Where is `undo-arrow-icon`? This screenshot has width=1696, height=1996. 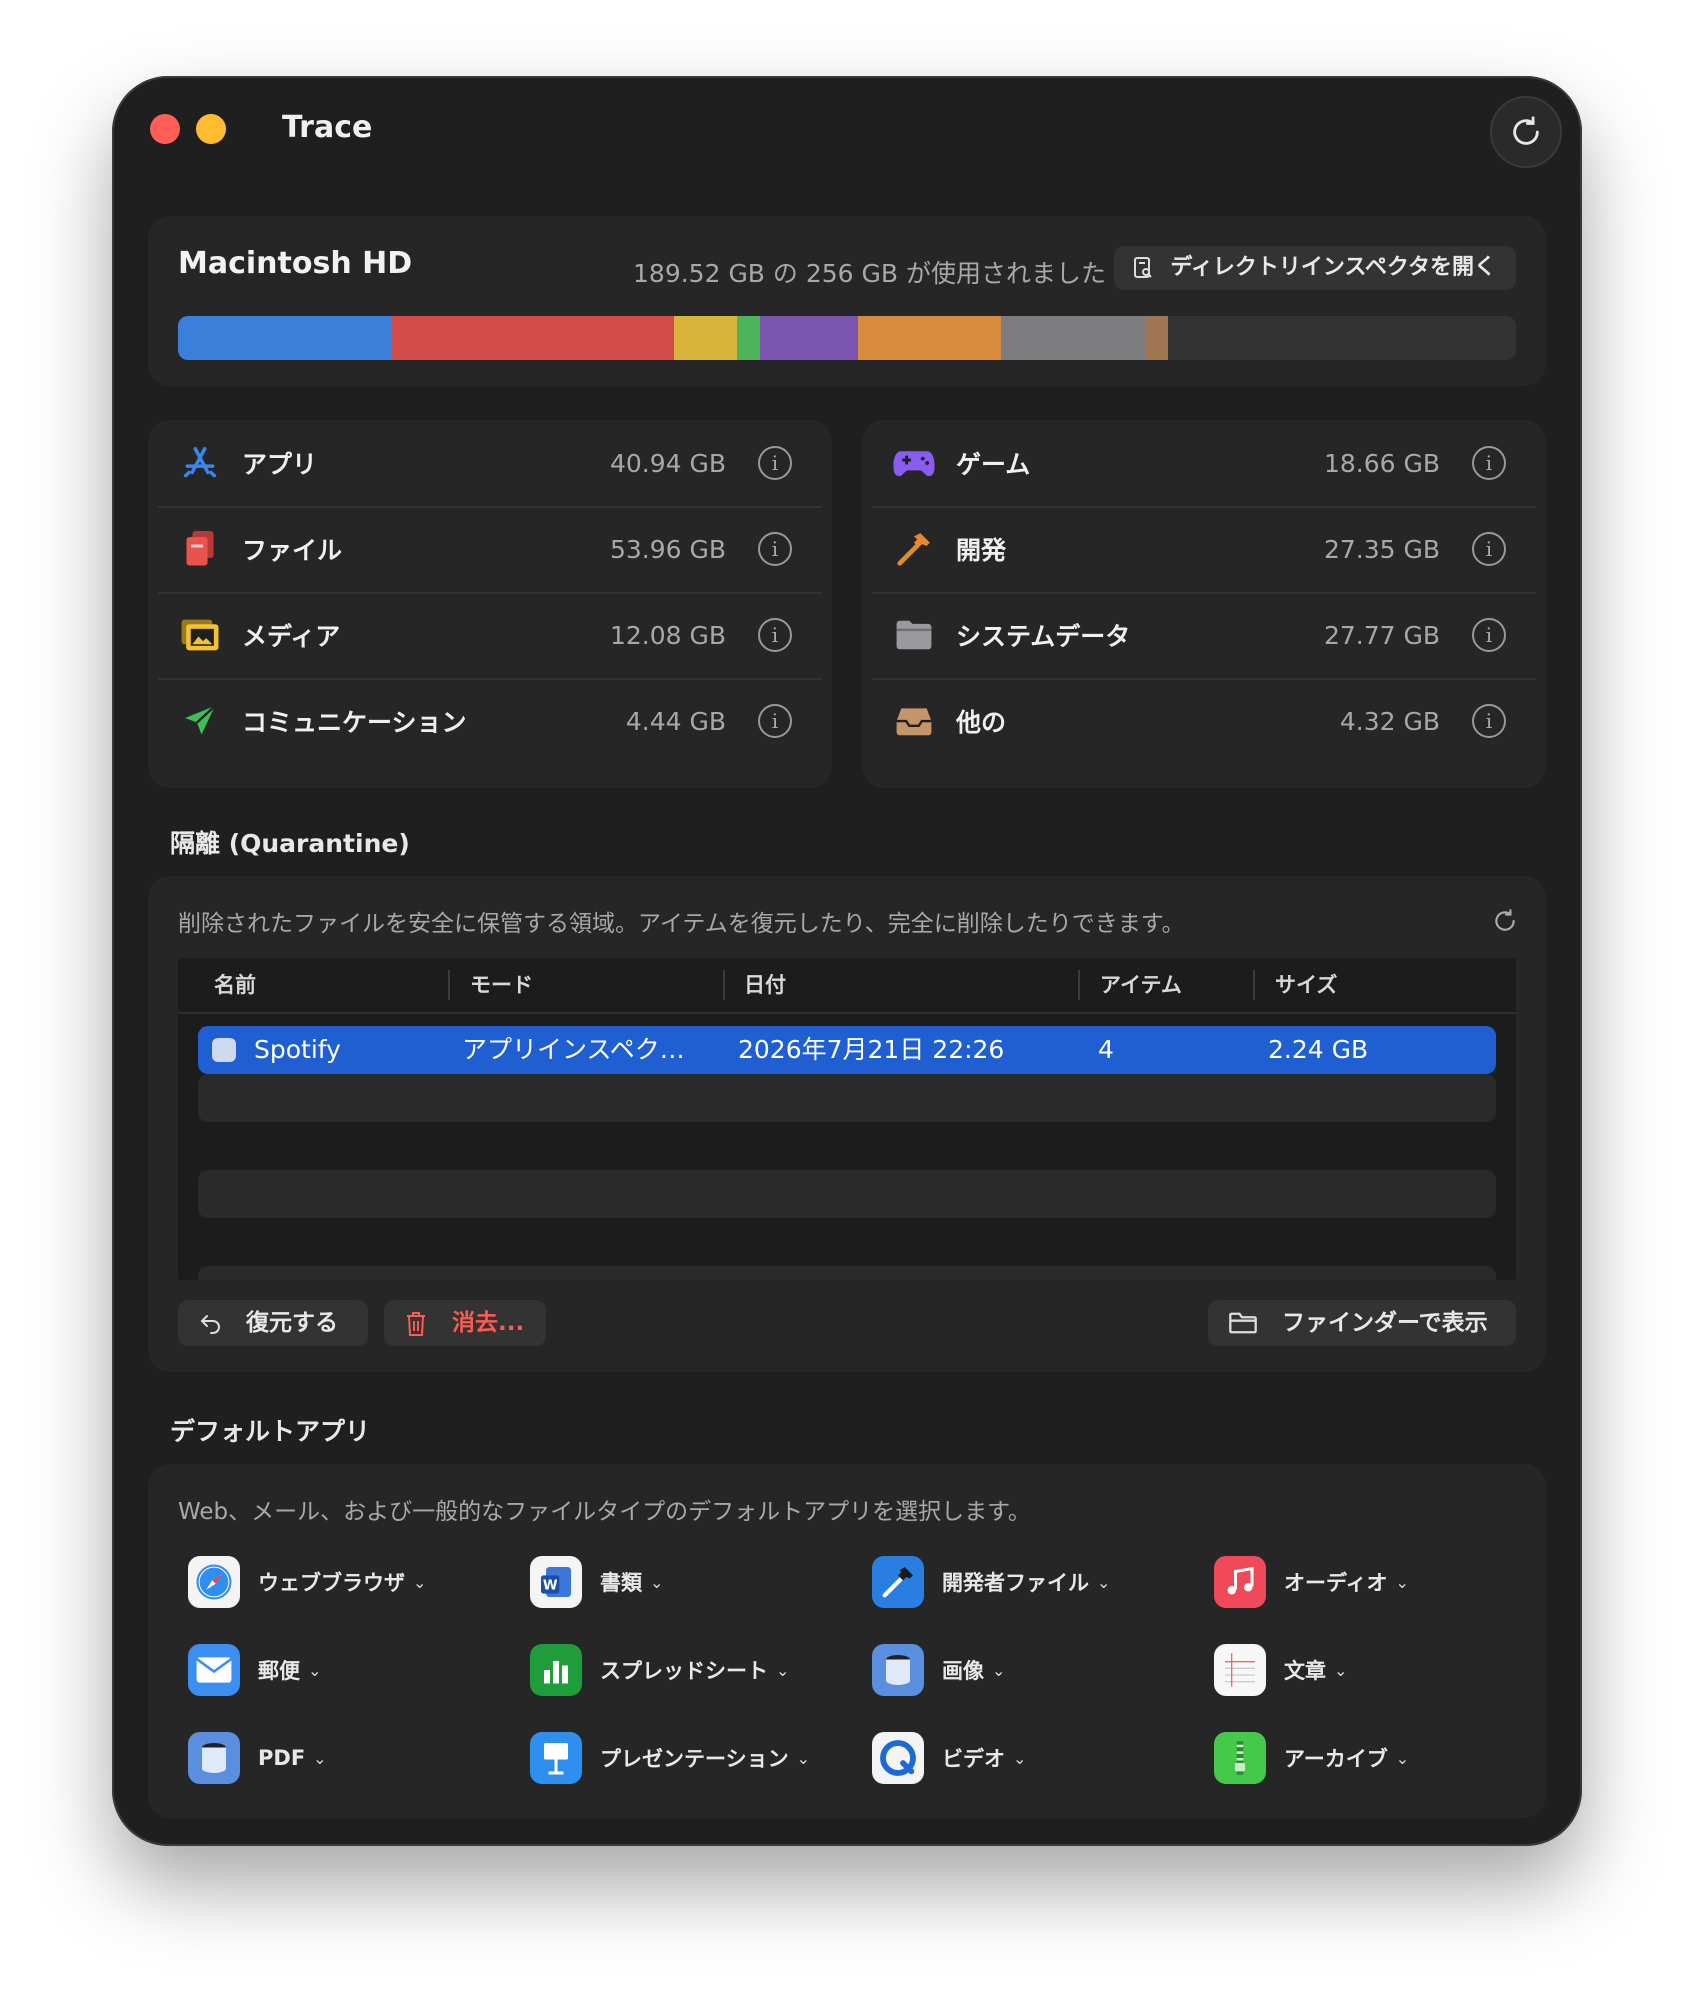 undo-arrow-icon is located at coordinates (210, 1324).